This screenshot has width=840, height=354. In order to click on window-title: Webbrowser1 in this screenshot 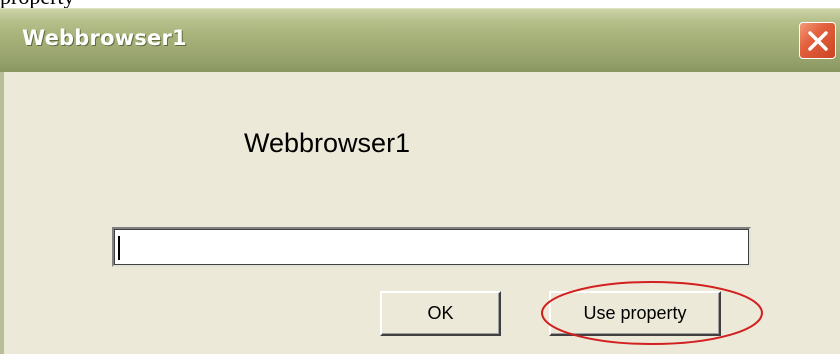, I will do `click(104, 38)`.